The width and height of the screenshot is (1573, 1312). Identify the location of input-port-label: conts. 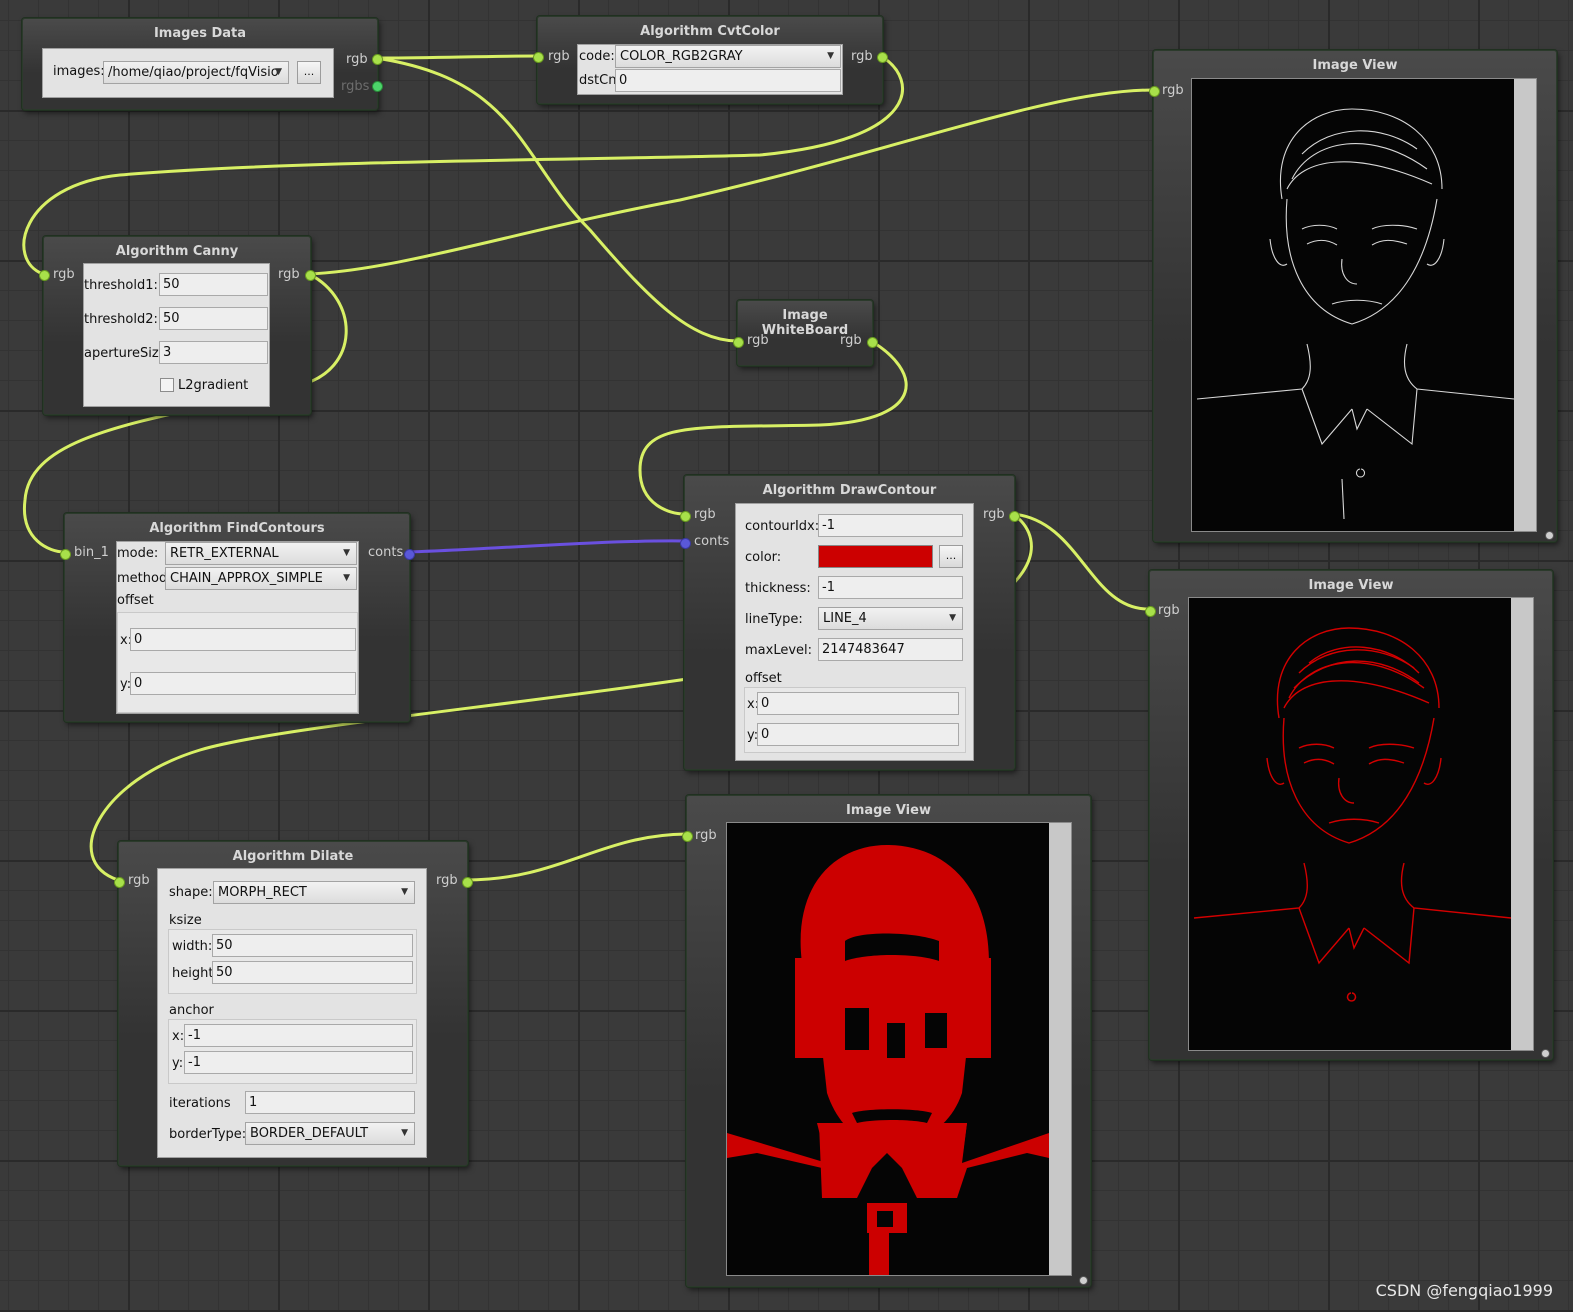
(712, 541).